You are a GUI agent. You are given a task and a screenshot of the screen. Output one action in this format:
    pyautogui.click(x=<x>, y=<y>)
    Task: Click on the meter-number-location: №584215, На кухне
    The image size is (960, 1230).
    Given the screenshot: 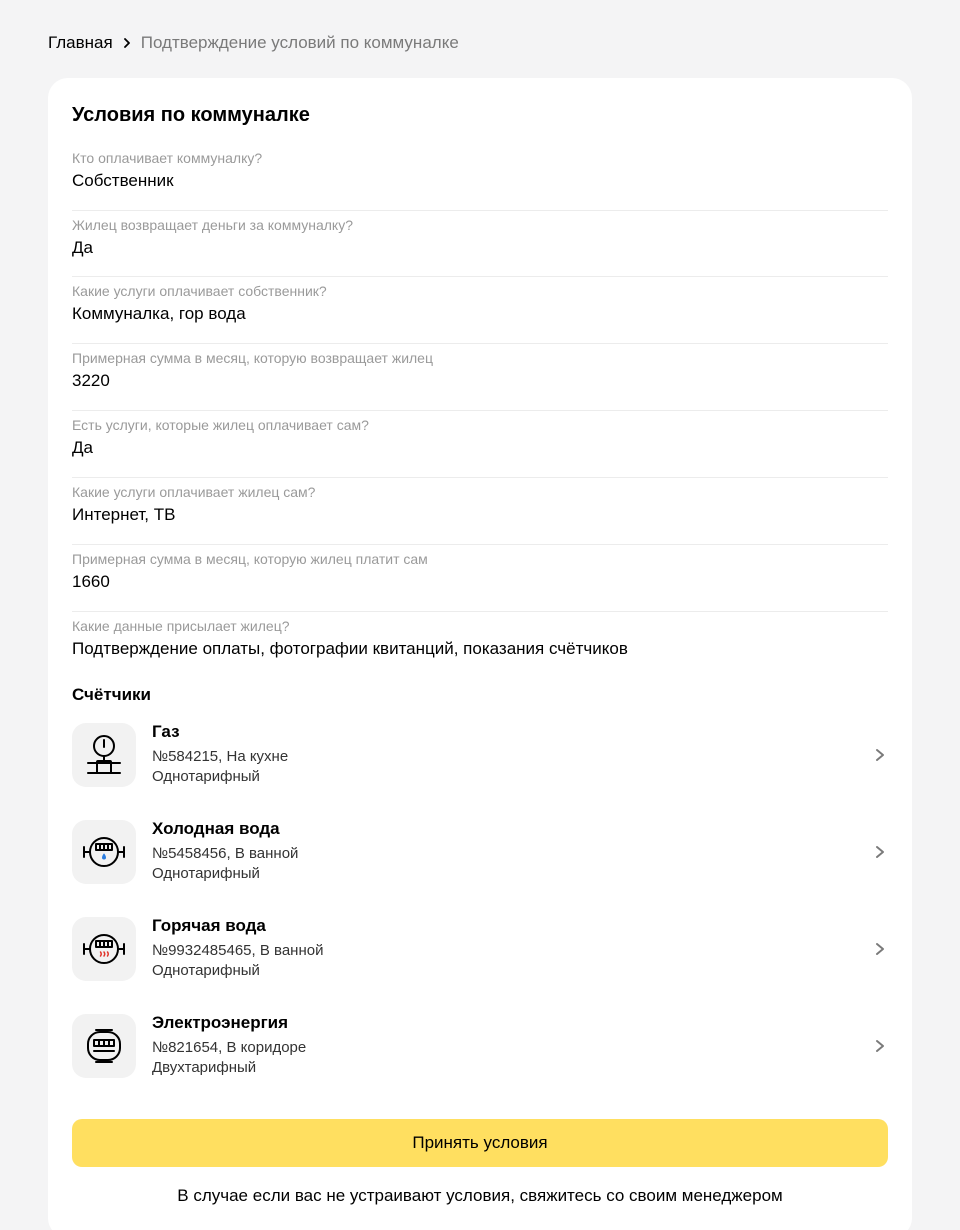 What is the action you would take?
    pyautogui.click(x=220, y=756)
    